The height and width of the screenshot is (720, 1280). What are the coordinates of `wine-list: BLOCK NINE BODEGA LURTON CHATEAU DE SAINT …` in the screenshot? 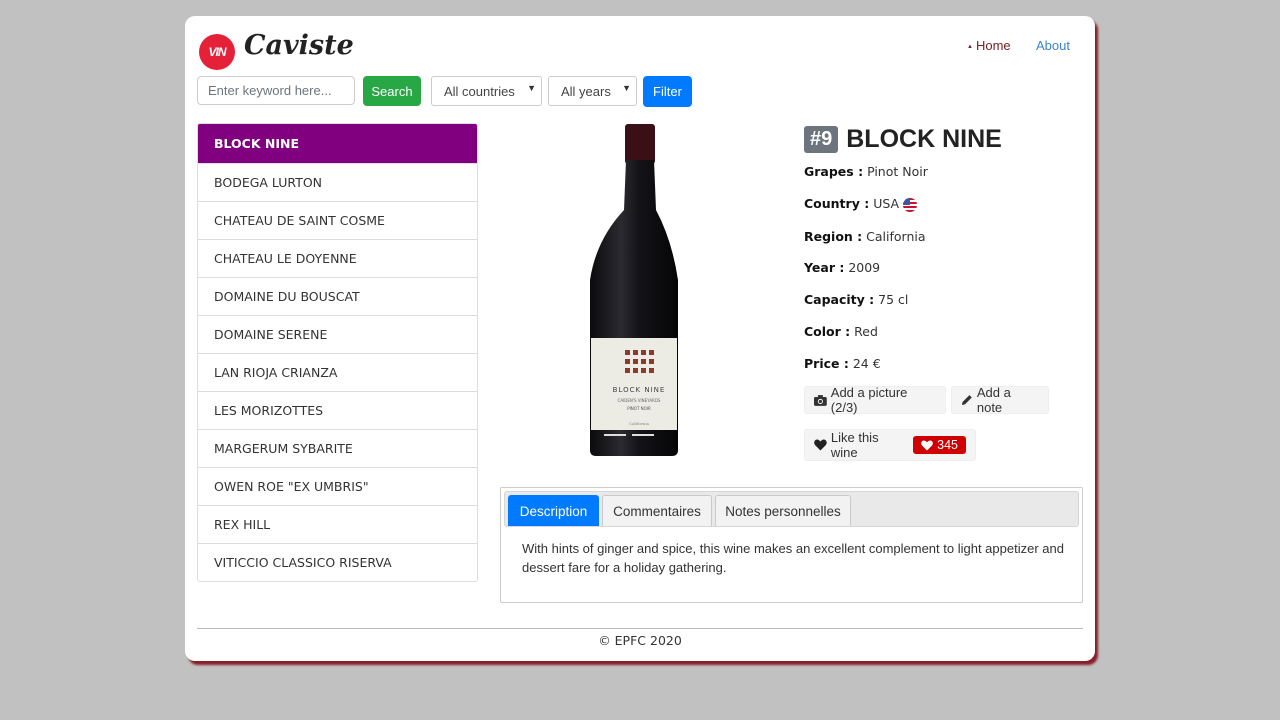 It's located at (337, 352).